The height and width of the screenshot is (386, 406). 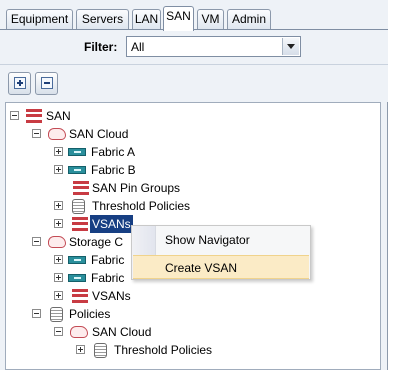 I want to click on filter-row: Filter: All, so click(x=194, y=47).